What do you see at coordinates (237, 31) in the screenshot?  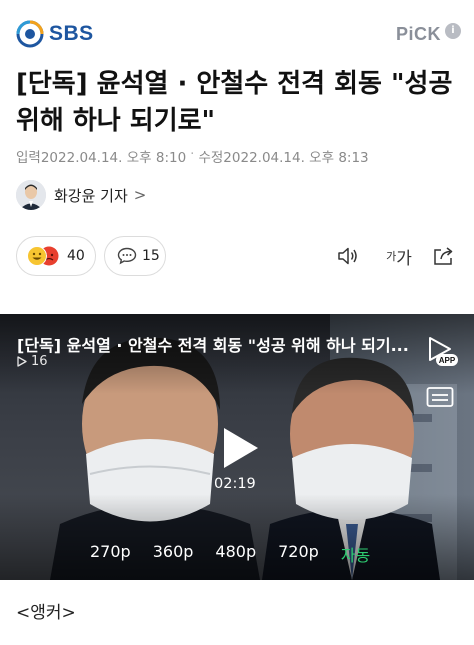 I see `top-bar: SBS PiCK i` at bounding box center [237, 31].